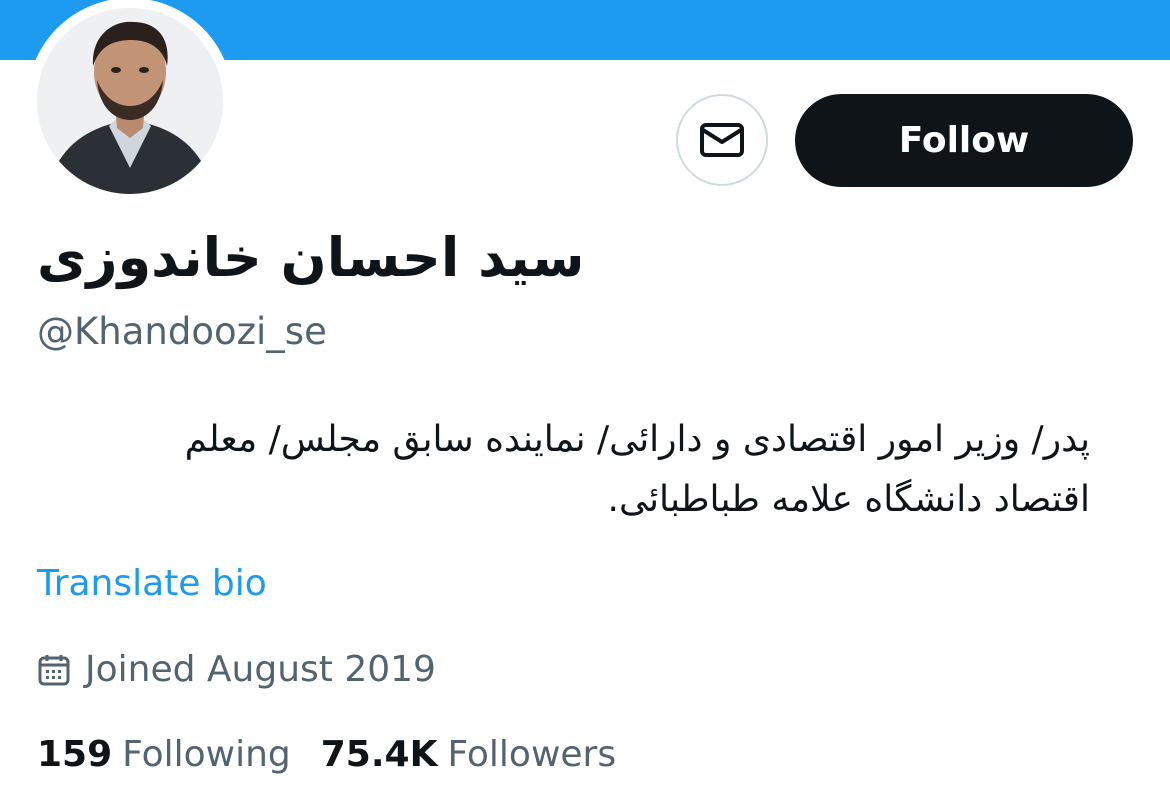  I want to click on envelope-icon, so click(722, 140).